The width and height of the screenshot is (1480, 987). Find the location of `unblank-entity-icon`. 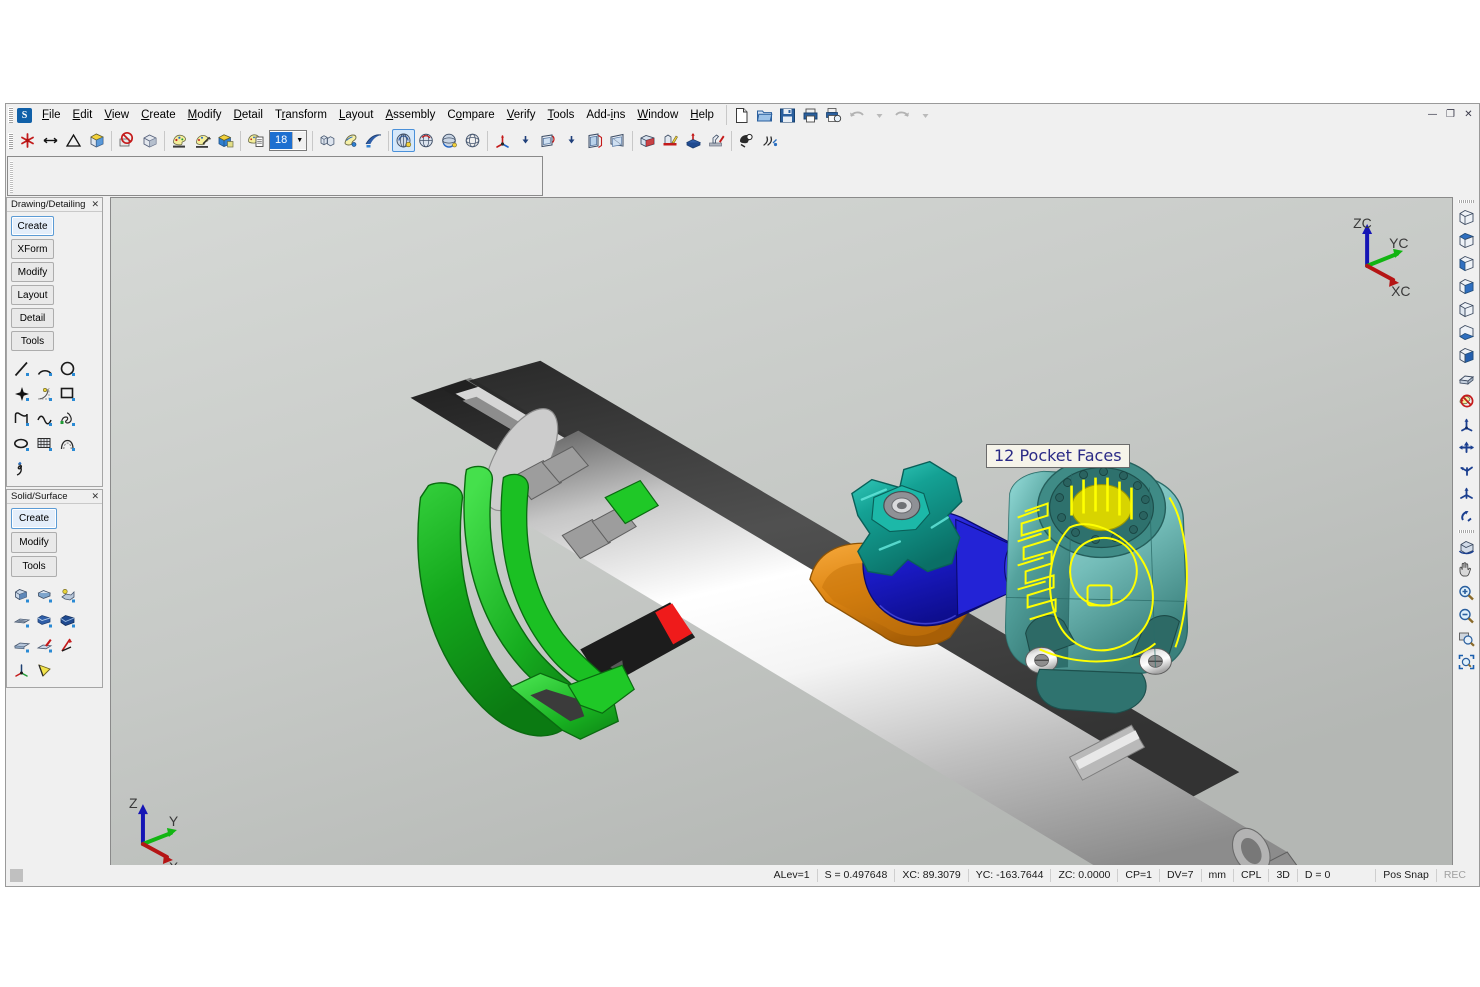

unblank-entity-icon is located at coordinates (149, 140).